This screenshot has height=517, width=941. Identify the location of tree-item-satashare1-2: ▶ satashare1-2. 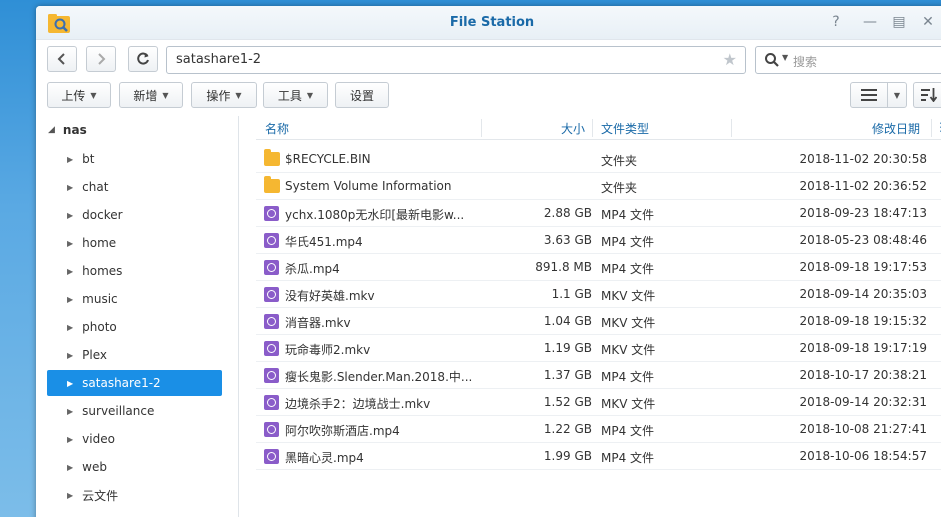
(134, 383).